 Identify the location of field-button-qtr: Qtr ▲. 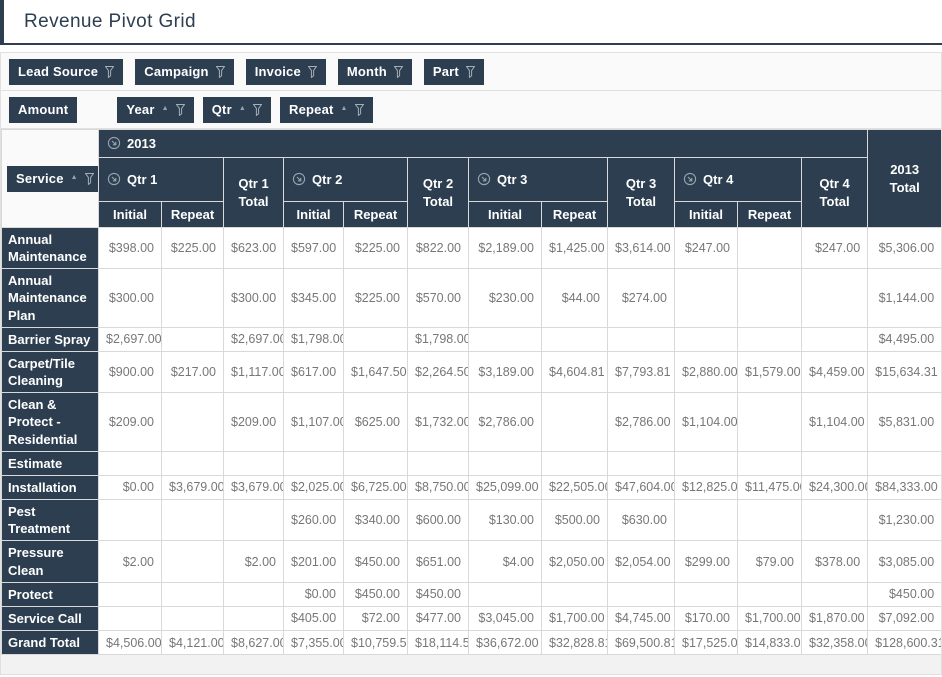
(236, 109).